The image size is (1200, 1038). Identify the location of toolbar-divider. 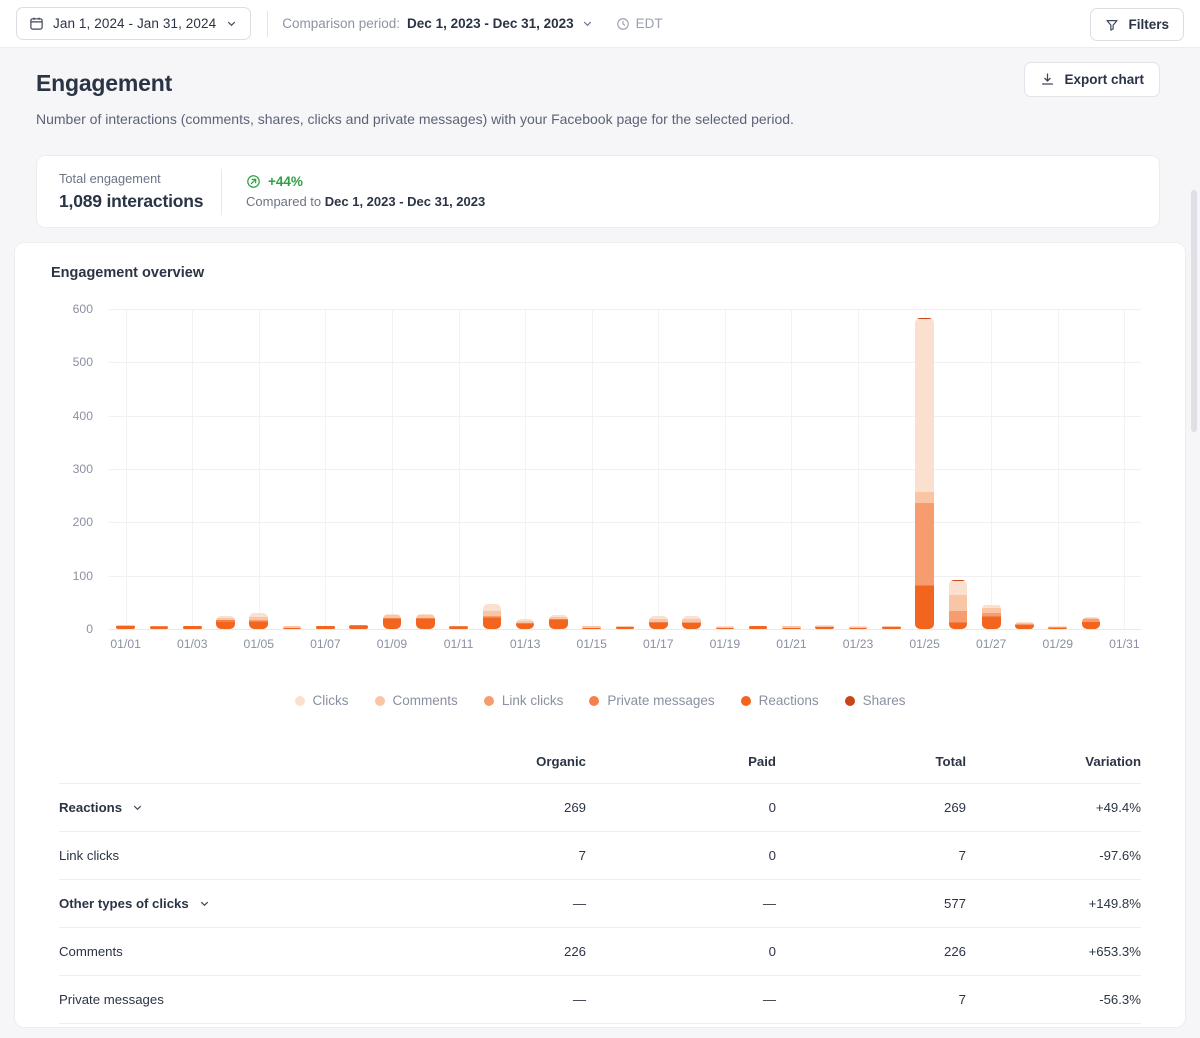
(268, 23).